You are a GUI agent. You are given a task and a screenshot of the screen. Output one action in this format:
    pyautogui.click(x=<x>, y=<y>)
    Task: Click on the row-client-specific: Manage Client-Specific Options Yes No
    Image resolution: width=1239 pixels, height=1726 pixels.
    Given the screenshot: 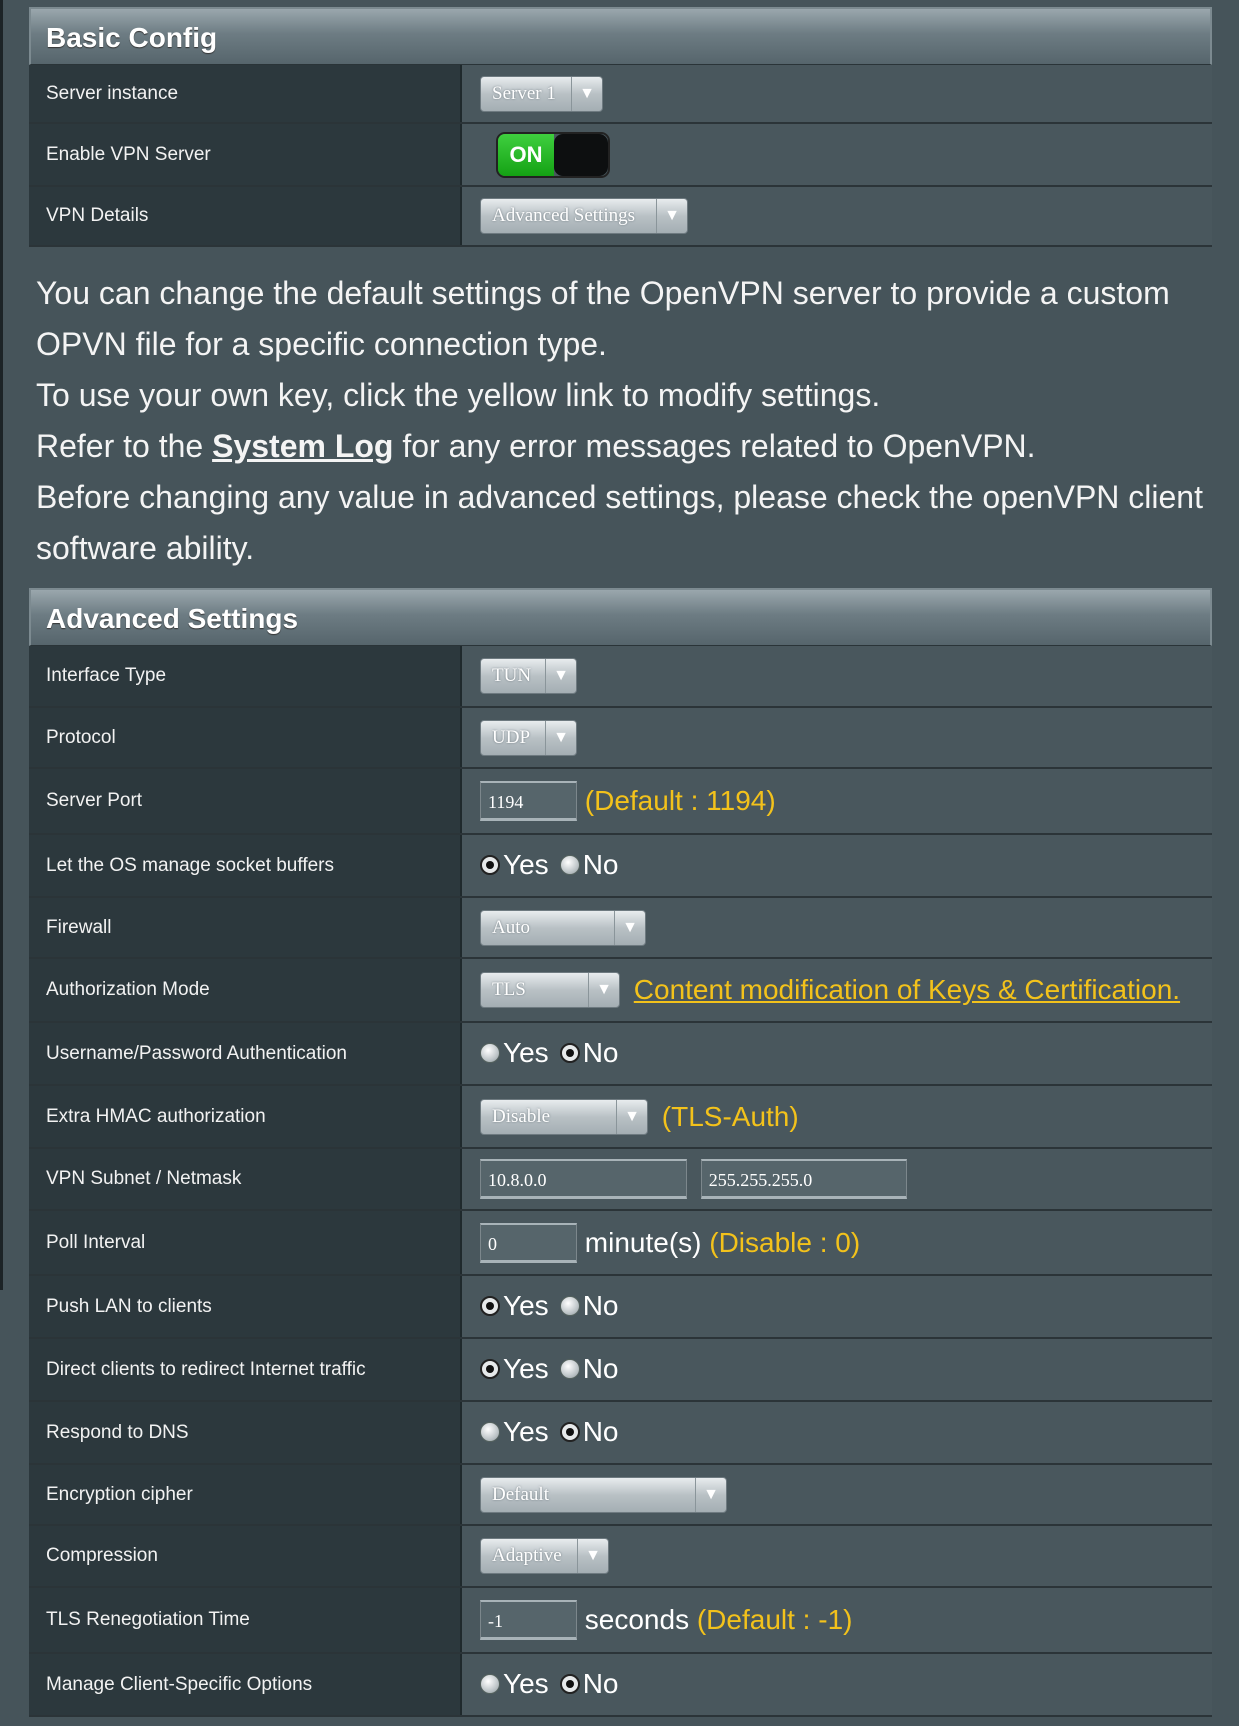 What is the action you would take?
    pyautogui.click(x=620, y=1685)
    